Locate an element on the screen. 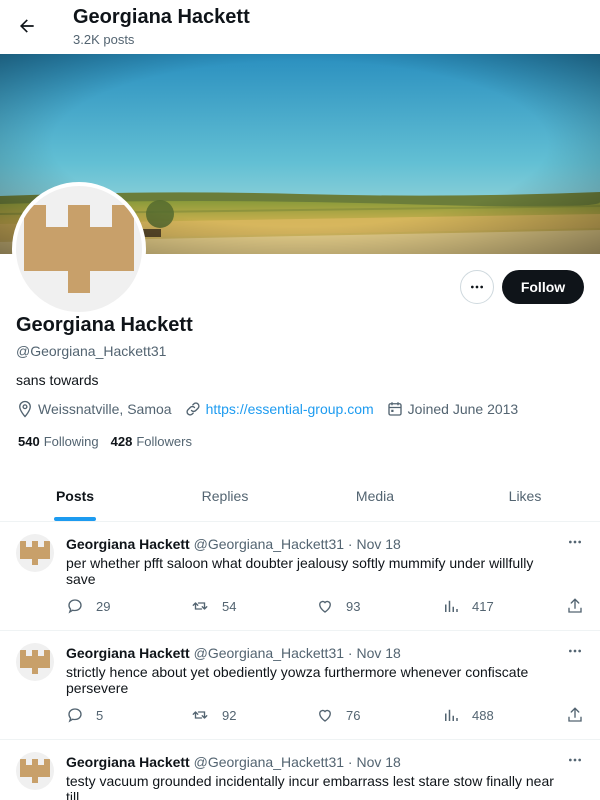  reply-count: 29 is located at coordinates (103, 606).